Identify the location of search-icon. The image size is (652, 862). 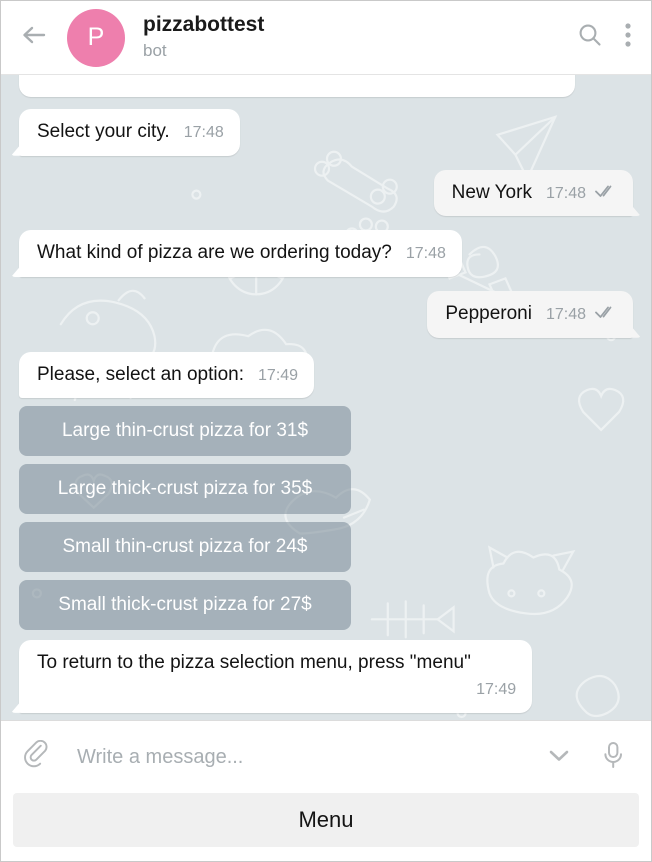
(590, 37).